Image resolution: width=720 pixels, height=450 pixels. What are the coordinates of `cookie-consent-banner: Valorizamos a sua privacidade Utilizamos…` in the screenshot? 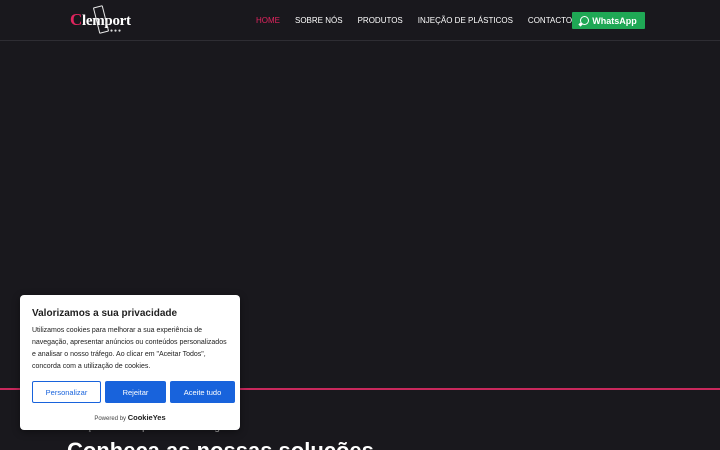 It's located at (130, 362).